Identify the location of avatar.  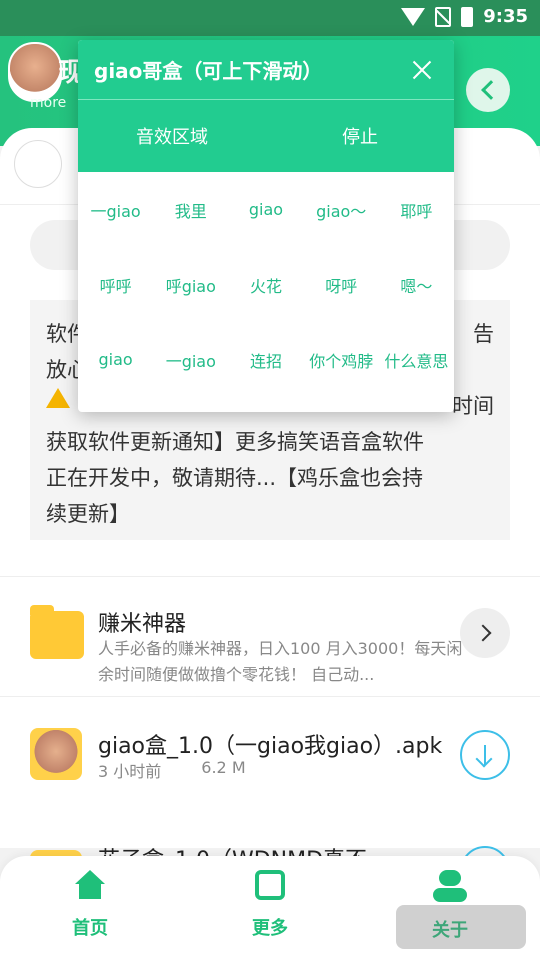
(35, 72).